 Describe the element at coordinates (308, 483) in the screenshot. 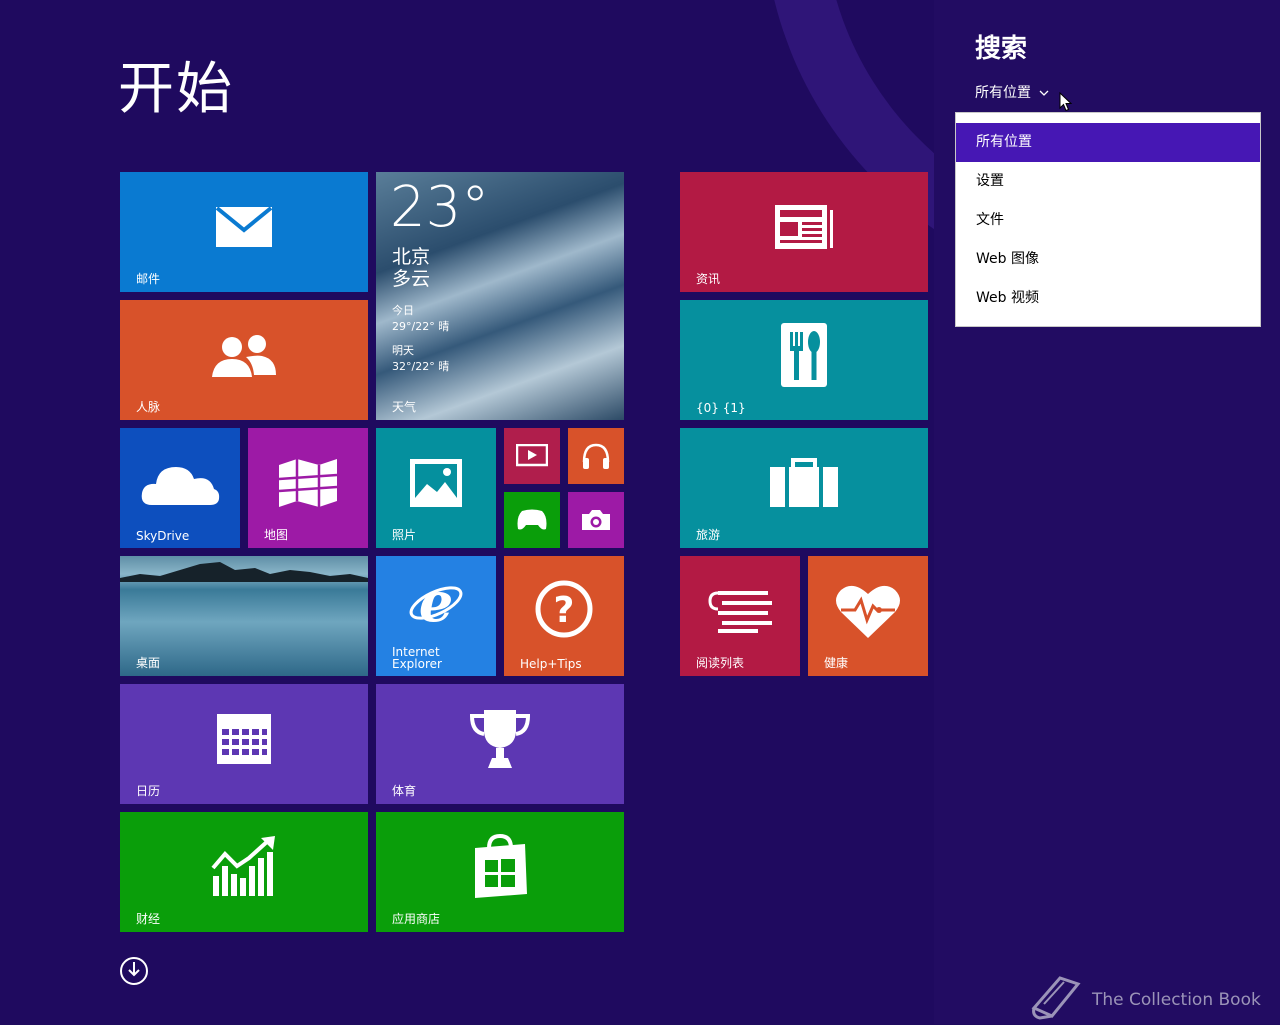

I see `map-icon` at that location.